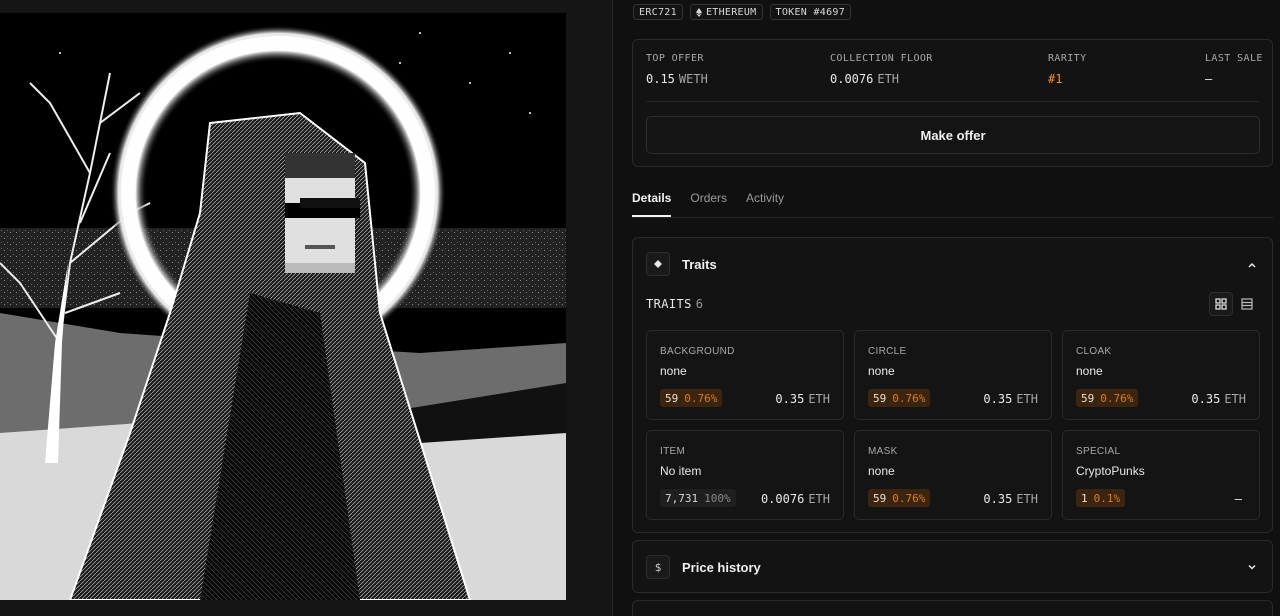  What do you see at coordinates (1234, 58) in the screenshot?
I see `stat-label: LAST SALE` at bounding box center [1234, 58].